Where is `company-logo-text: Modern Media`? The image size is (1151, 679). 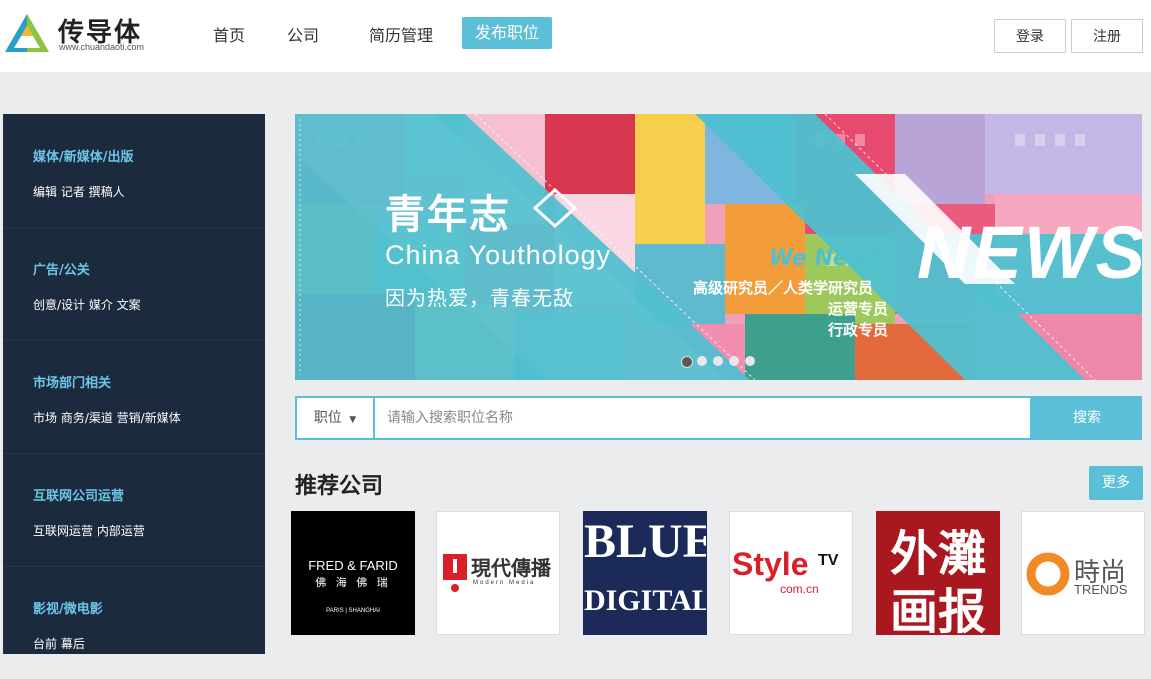
company-logo-text: Modern Media is located at coordinates (504, 583).